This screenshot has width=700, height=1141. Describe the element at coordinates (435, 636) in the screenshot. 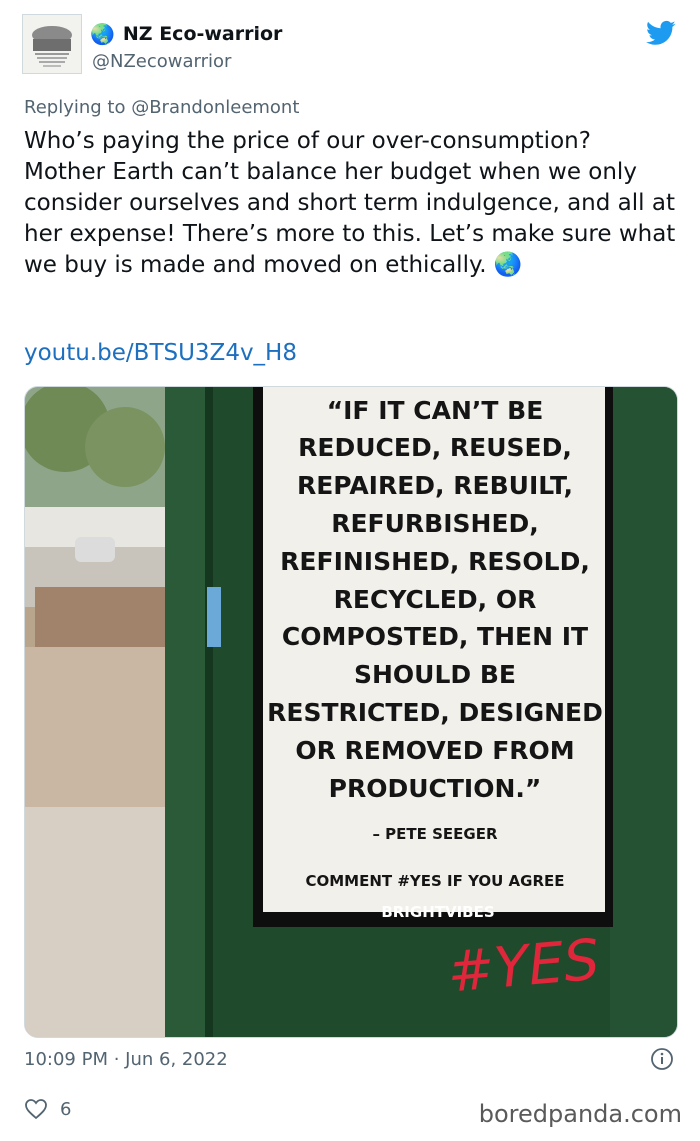

I see `poster-quote-line: COMPOSTED, THEN IT` at that location.